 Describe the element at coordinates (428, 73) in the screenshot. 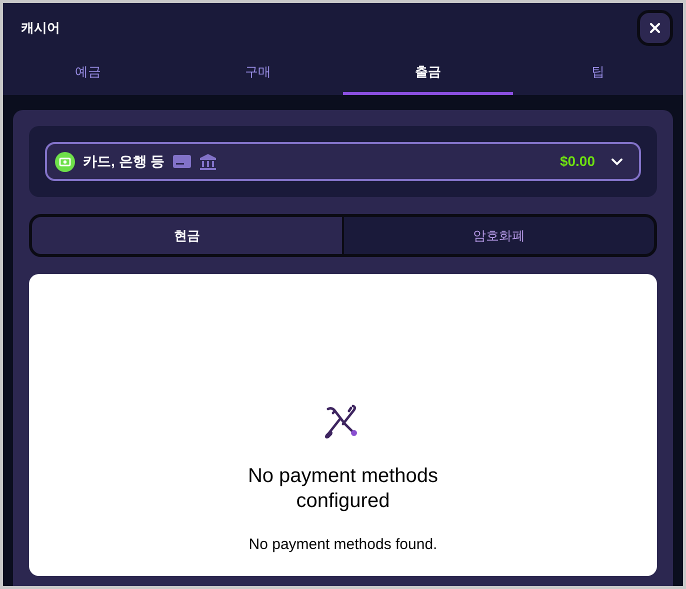

I see `tab: 출금` at that location.